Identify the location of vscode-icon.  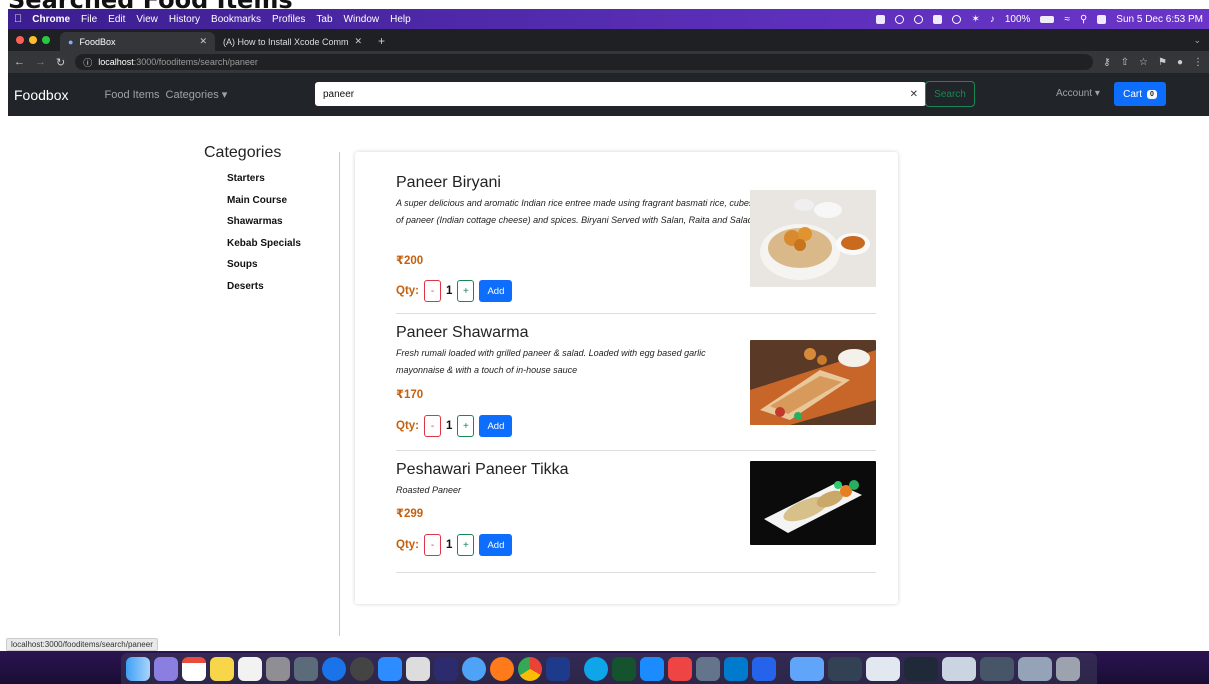
(736, 668).